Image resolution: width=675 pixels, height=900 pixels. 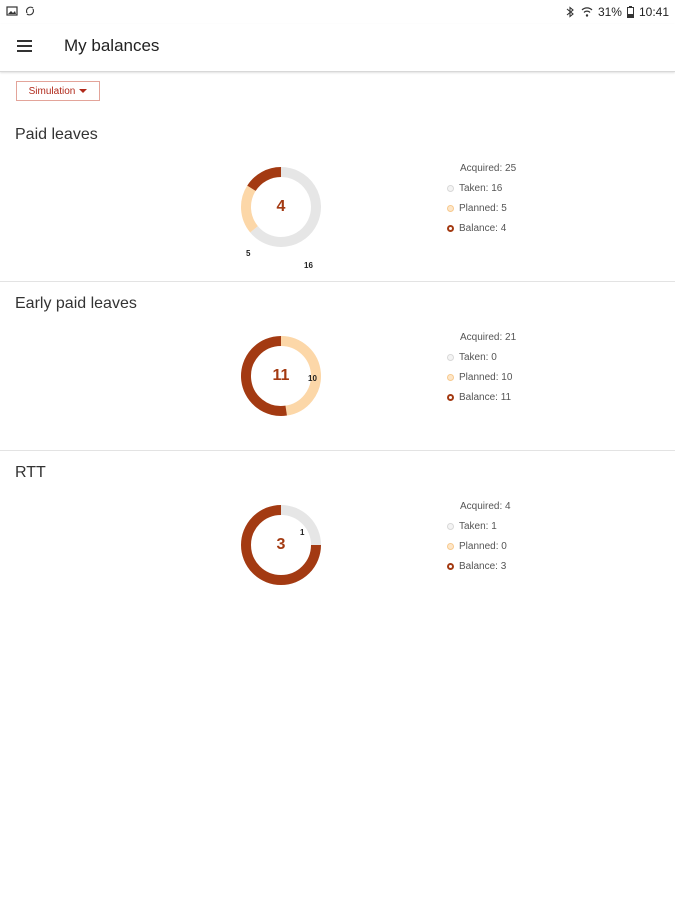 What do you see at coordinates (488, 168) in the screenshot?
I see `legend-acquired-label: Acquired: 25` at bounding box center [488, 168].